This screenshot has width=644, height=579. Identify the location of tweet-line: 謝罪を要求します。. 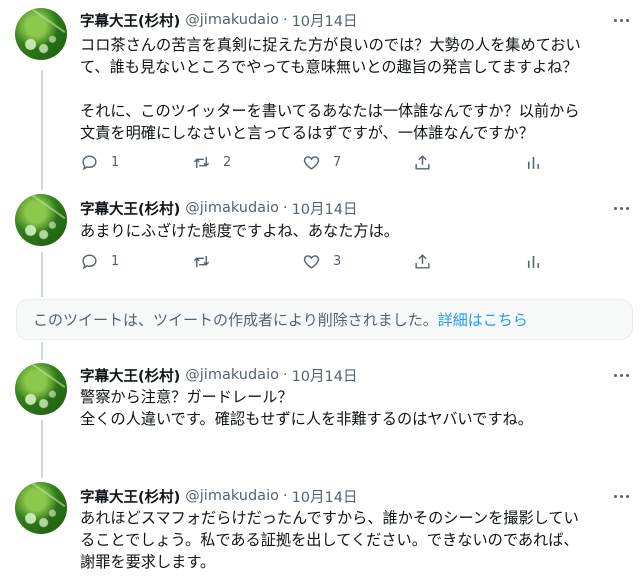
(148, 562).